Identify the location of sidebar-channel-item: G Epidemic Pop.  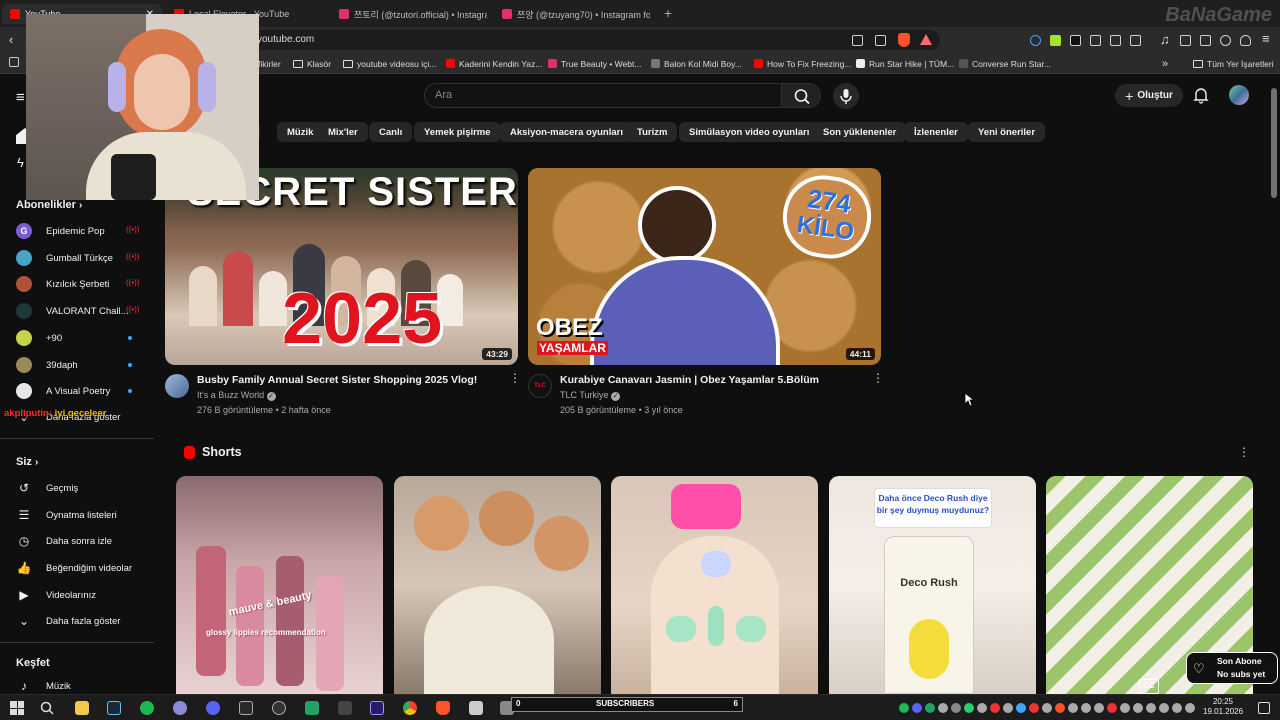
(60, 231).